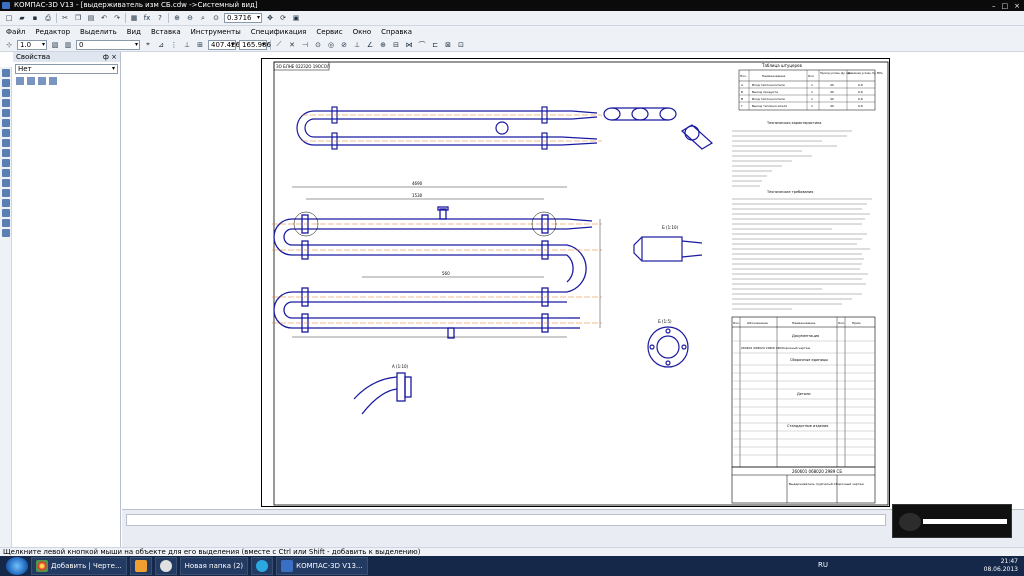  What do you see at coordinates (331, 45) in the screenshot?
I see `snap-quadrant-icon: ◎` at bounding box center [331, 45].